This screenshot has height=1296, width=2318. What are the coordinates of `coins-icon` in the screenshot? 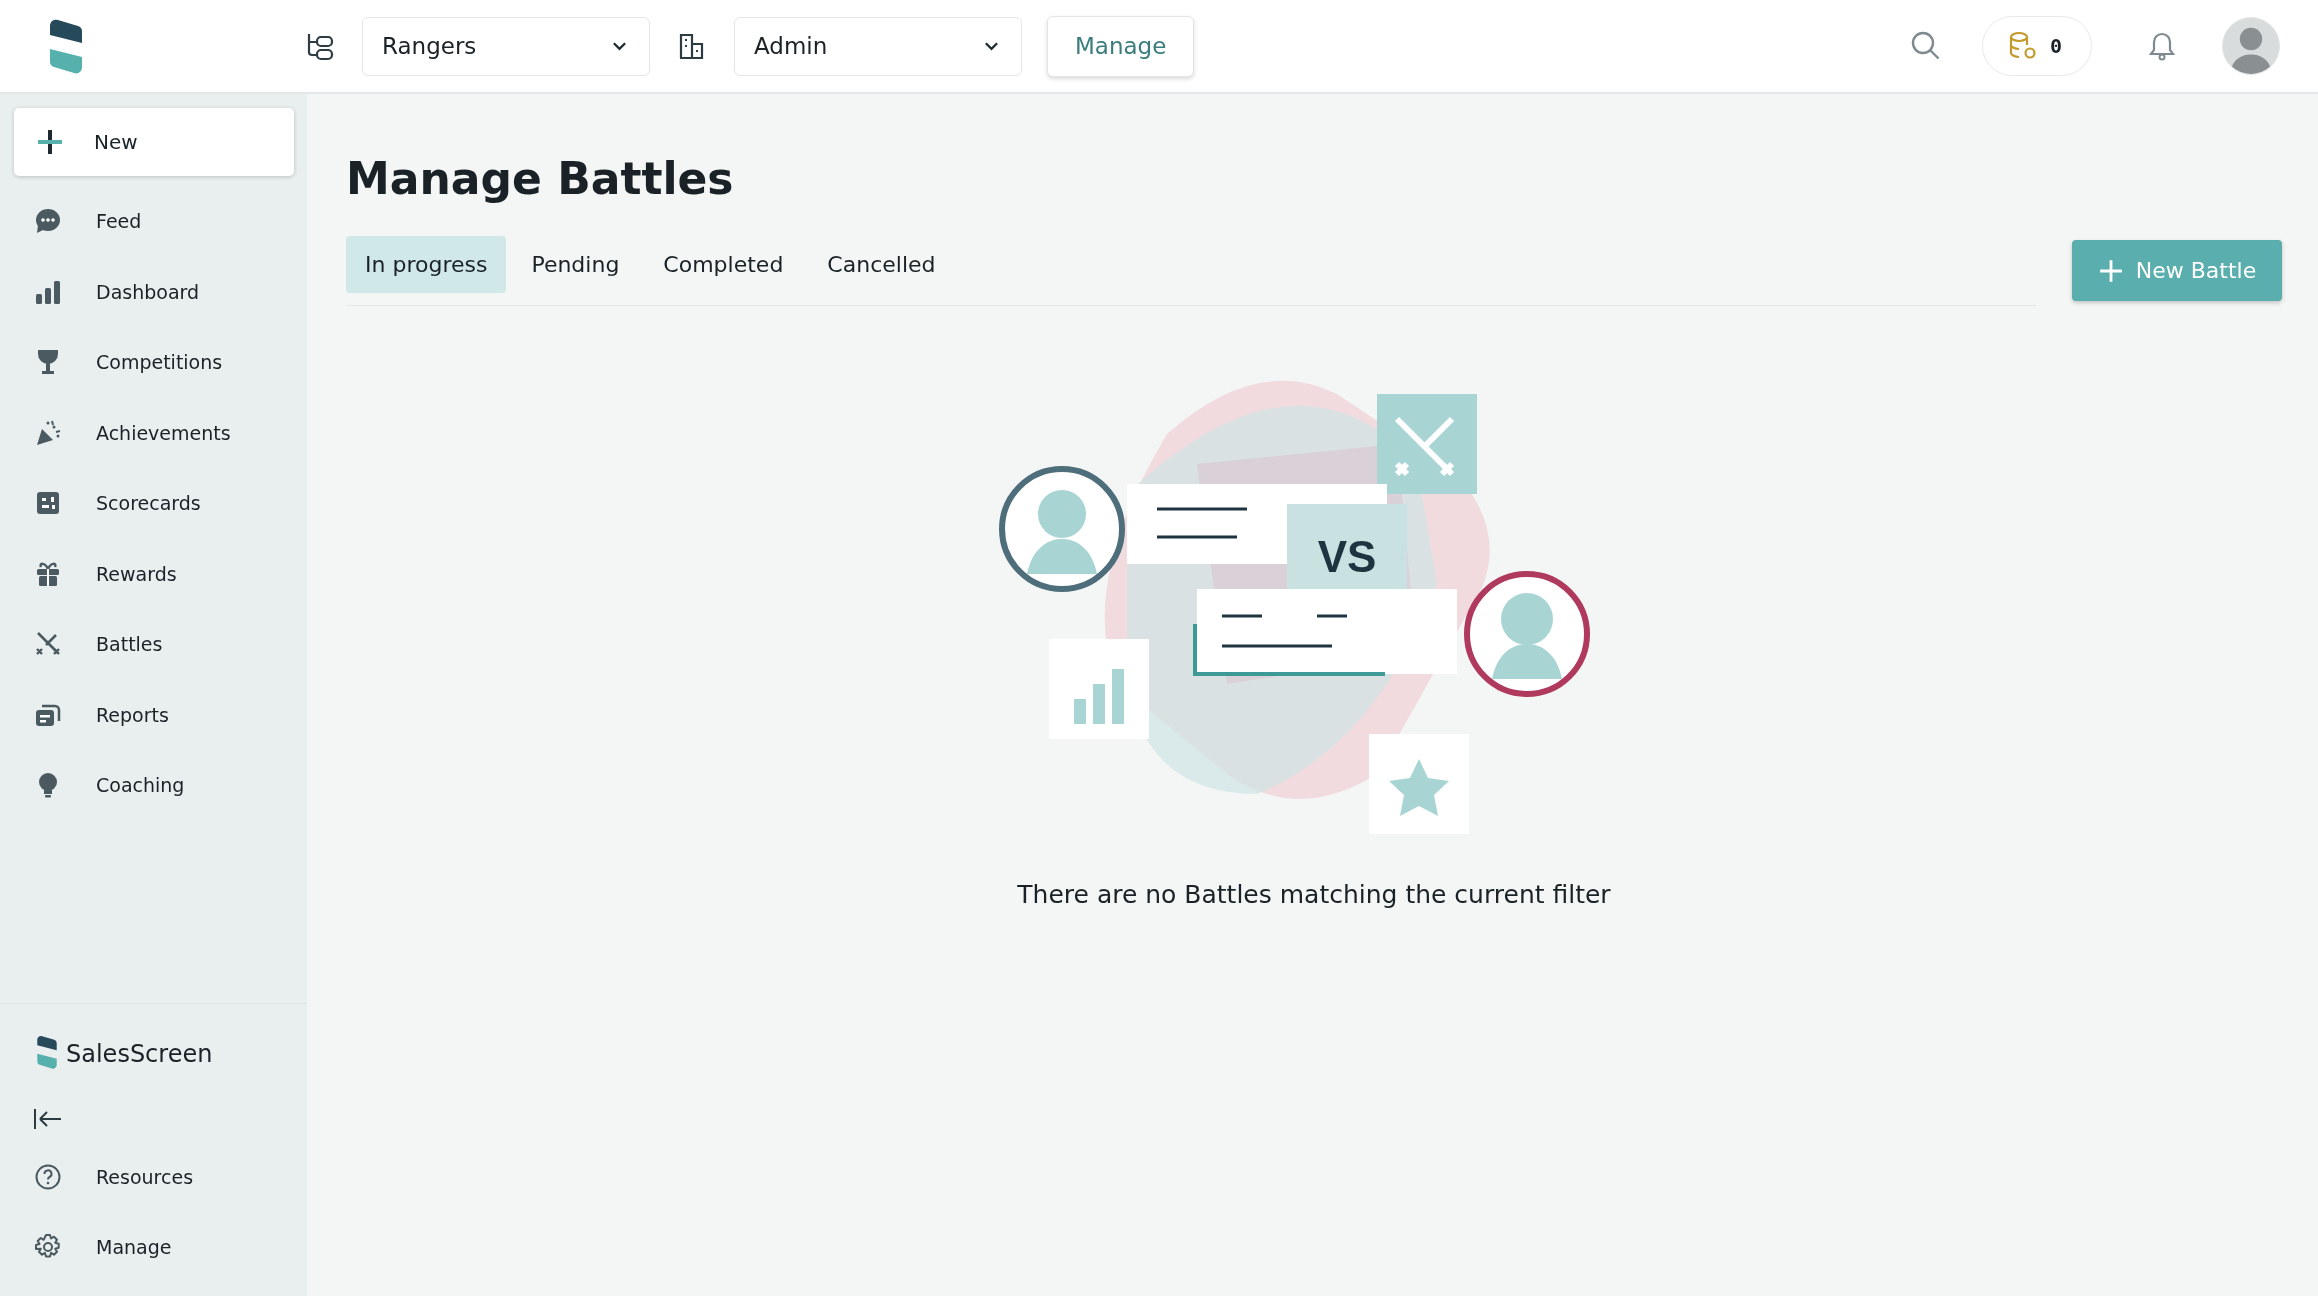 It's located at (2023, 46).